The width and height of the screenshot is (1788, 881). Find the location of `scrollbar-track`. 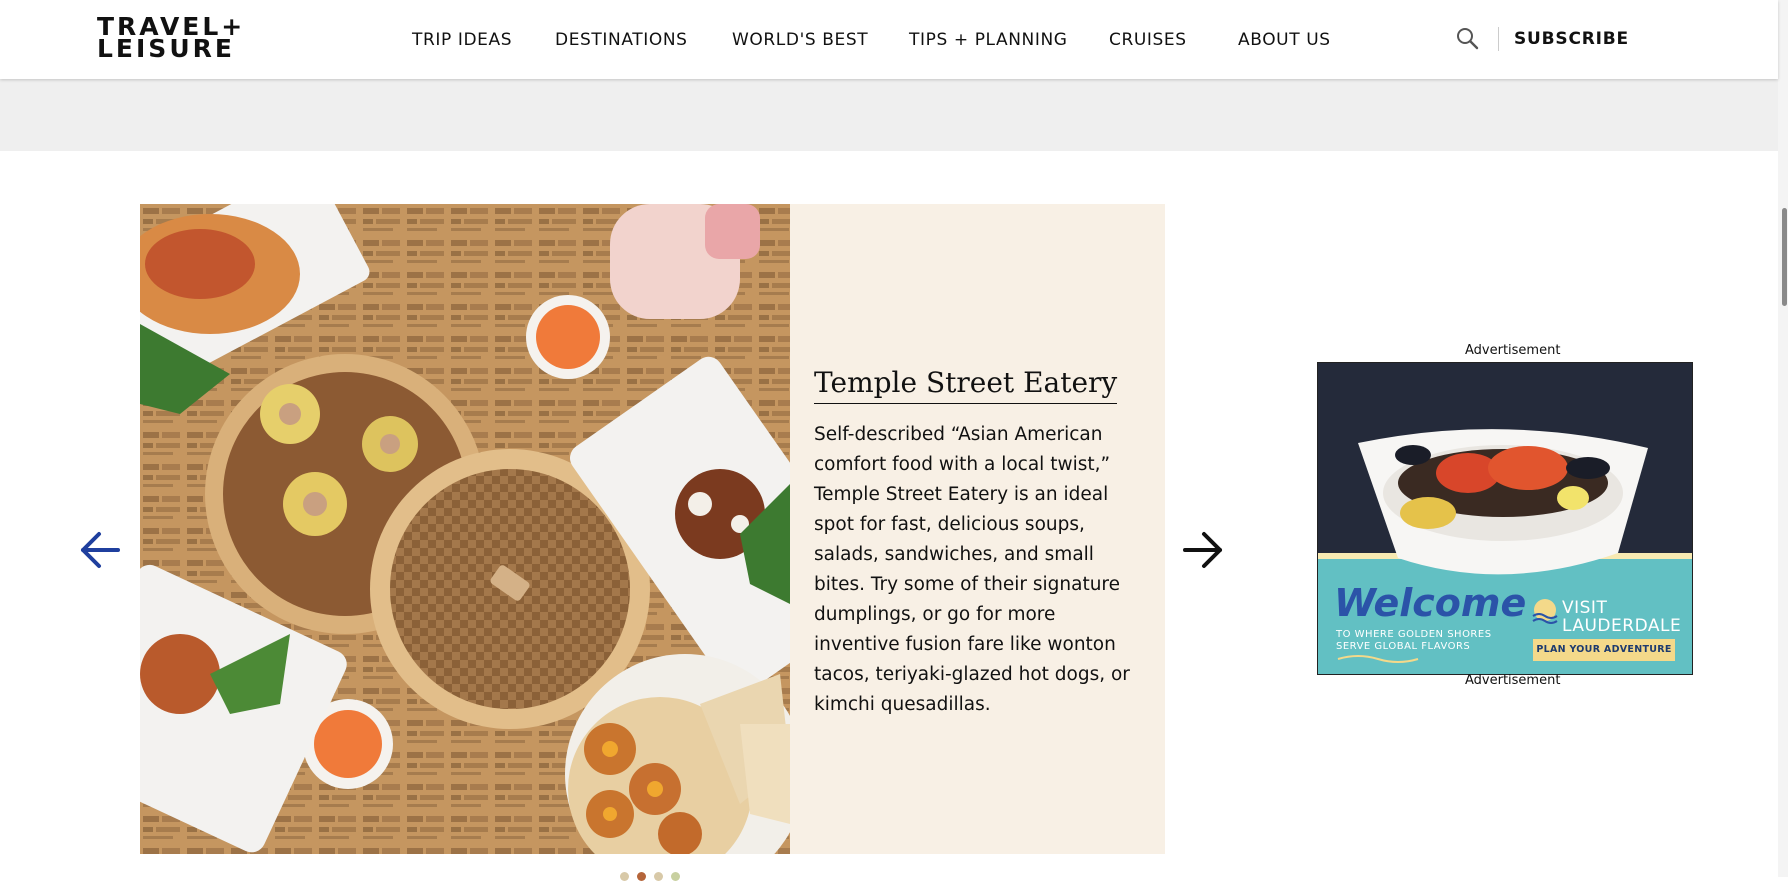

scrollbar-track is located at coordinates (1783, 438).